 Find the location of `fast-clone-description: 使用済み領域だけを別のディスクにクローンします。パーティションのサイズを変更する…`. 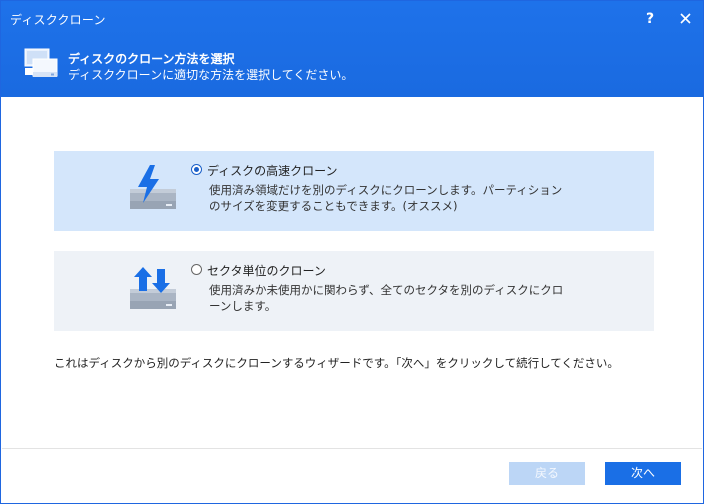

fast-clone-description: 使用済み領域だけを別のディスクにクローンします。パーティションのサイズを変更する… is located at coordinates (386, 198).